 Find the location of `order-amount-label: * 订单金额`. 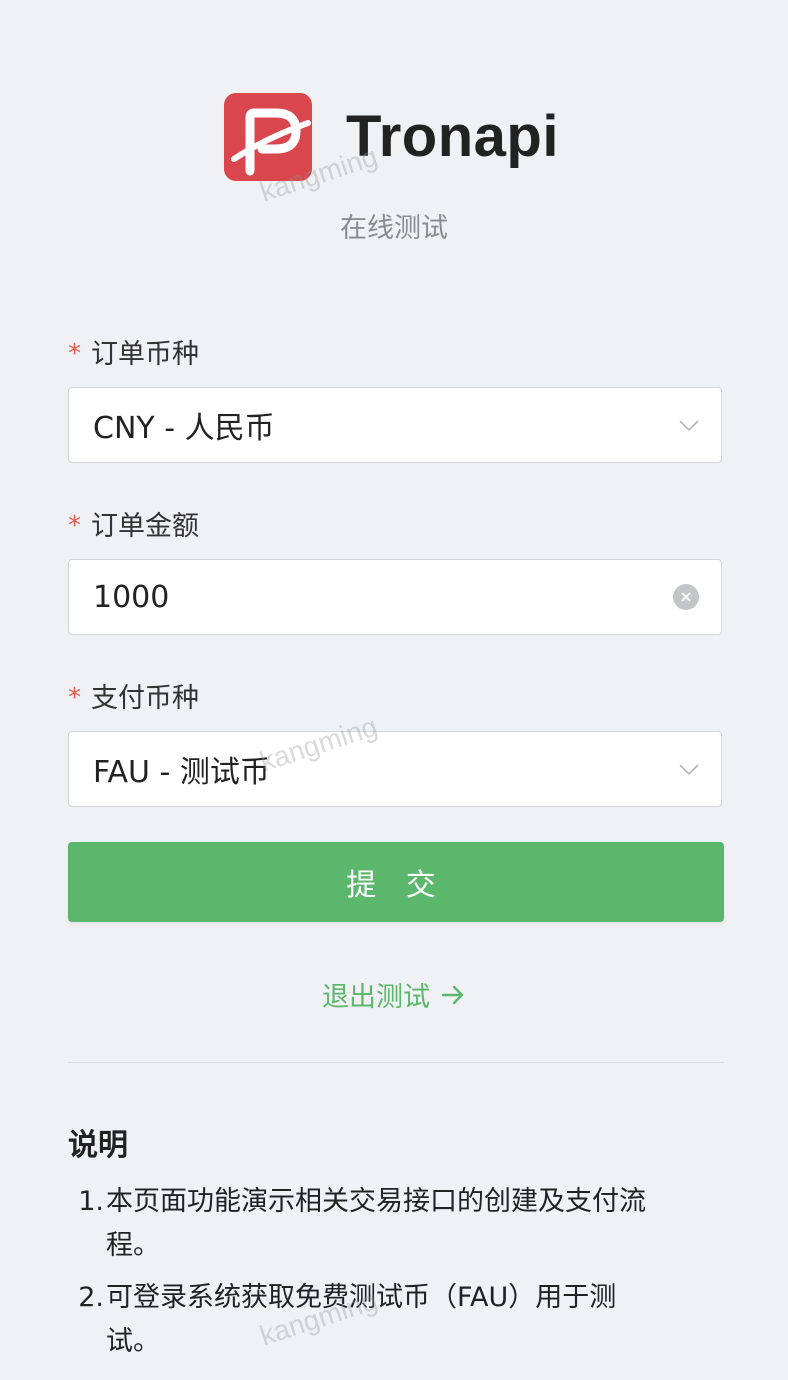

order-amount-label: * 订单金额 is located at coordinates (133, 523).